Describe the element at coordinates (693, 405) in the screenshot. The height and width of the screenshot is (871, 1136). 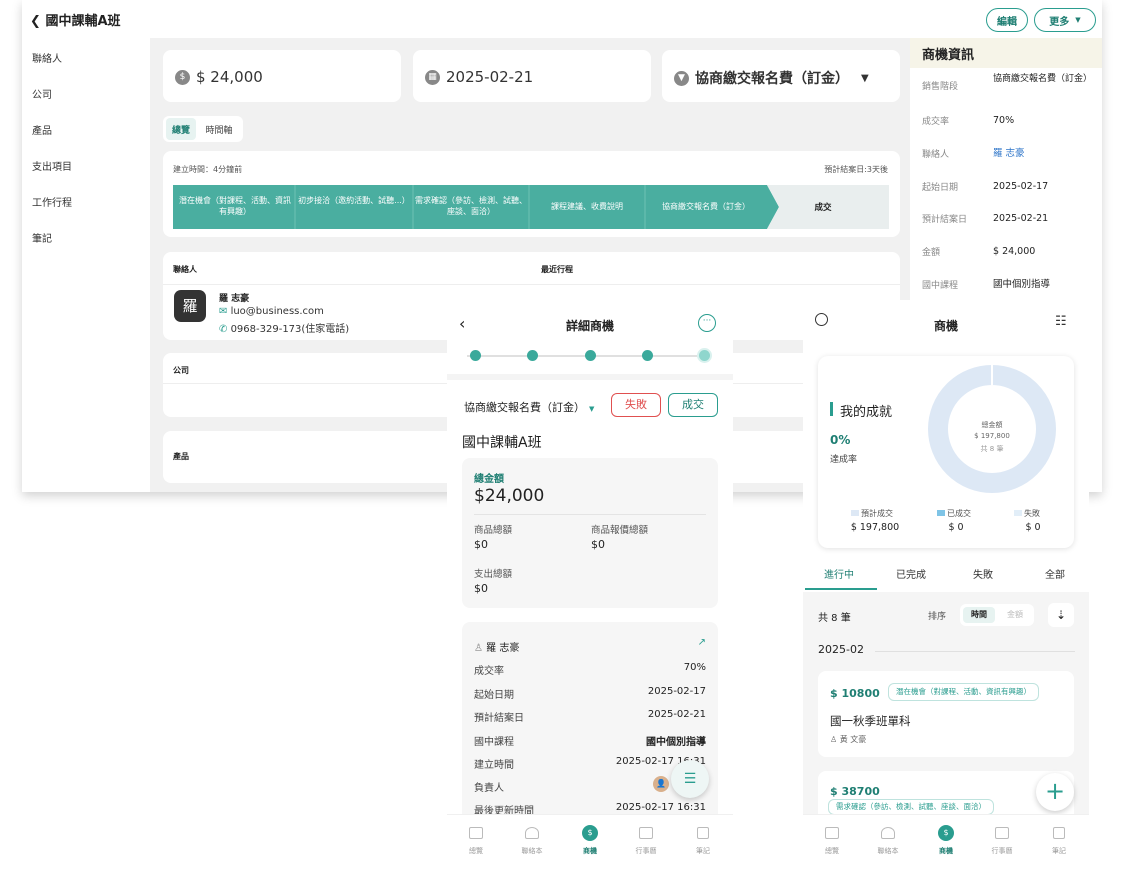
I see `win-button: 成交` at that location.